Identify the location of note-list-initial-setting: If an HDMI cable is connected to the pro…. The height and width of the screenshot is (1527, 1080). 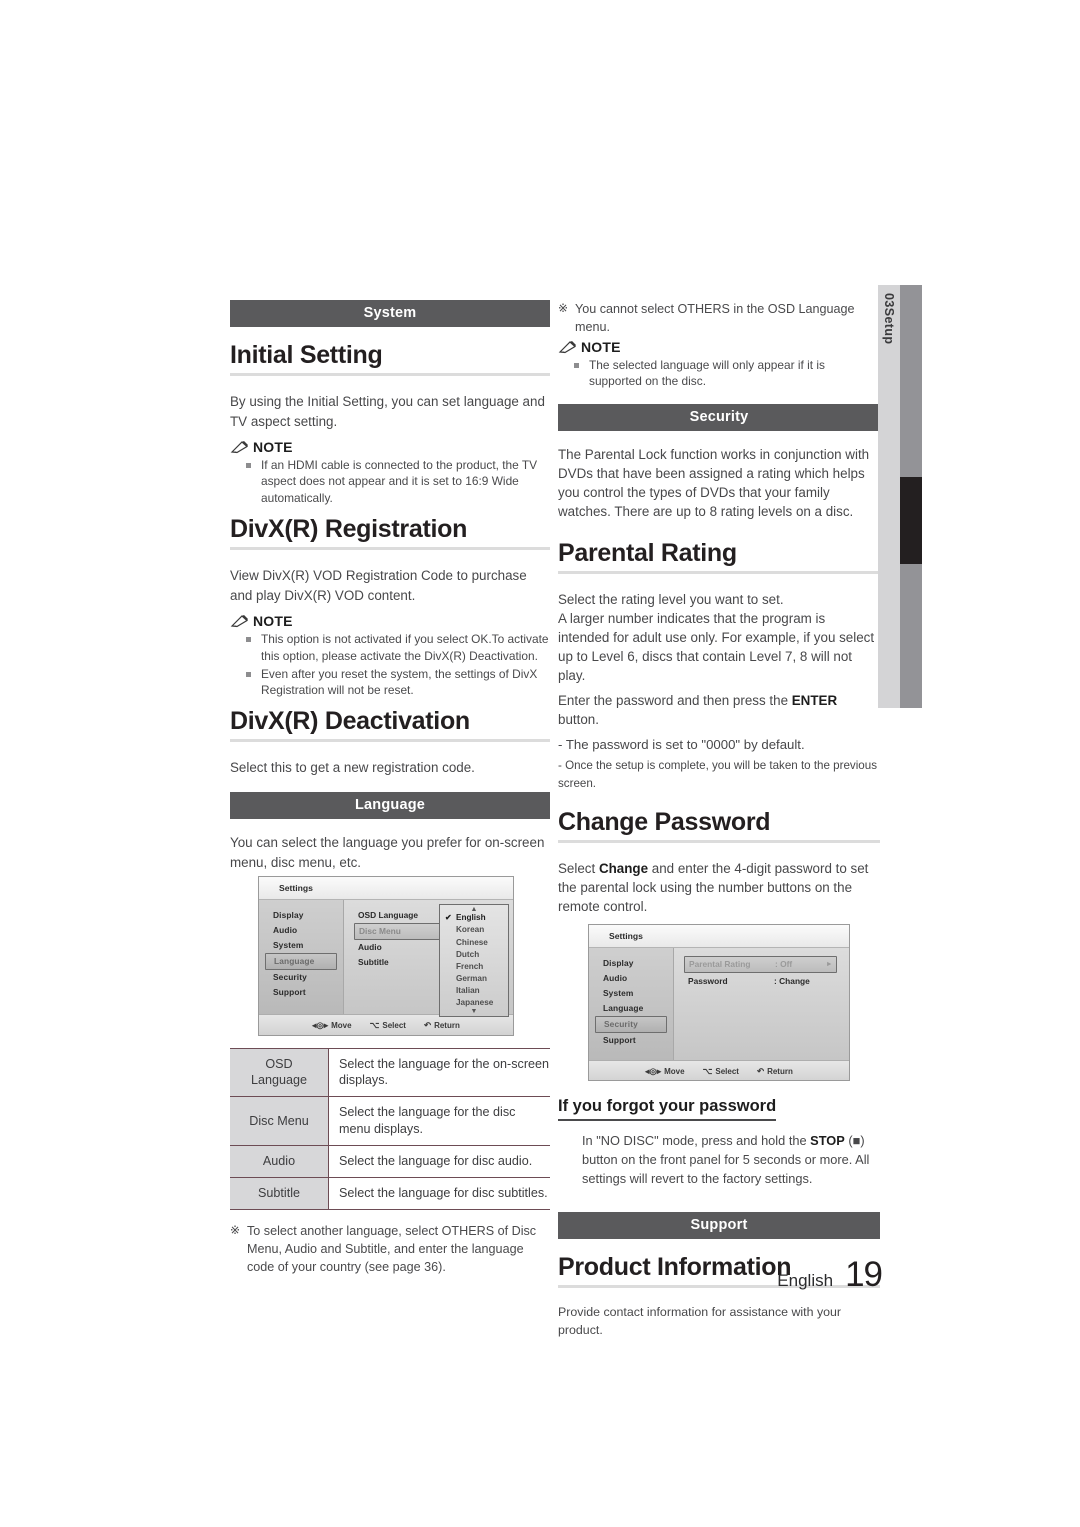
(390, 482).